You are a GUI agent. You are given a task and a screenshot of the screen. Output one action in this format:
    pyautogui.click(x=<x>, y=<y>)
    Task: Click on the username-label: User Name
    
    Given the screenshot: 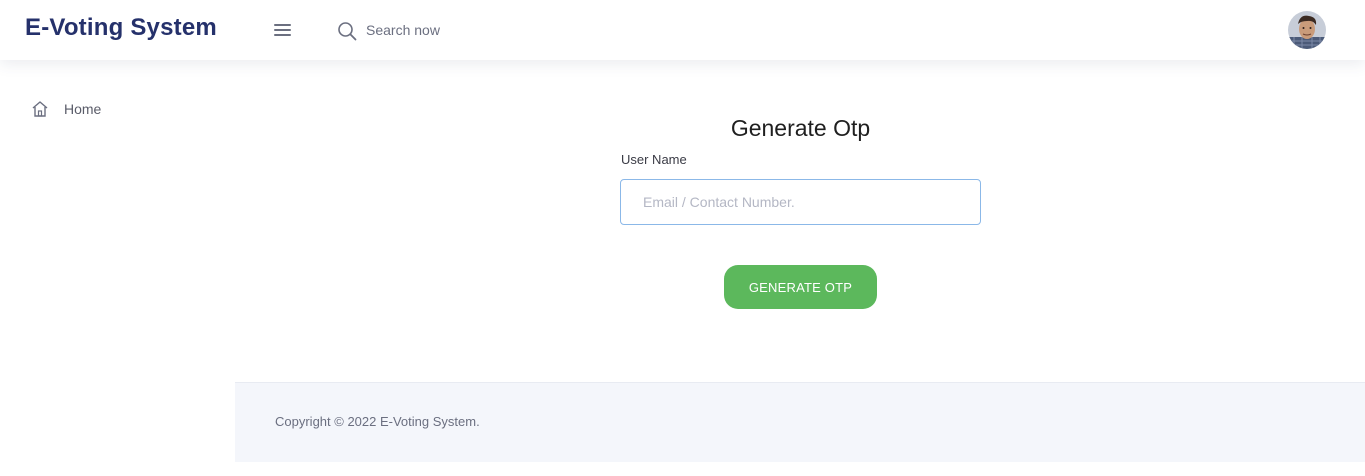 What is the action you would take?
    pyautogui.click(x=654, y=159)
    